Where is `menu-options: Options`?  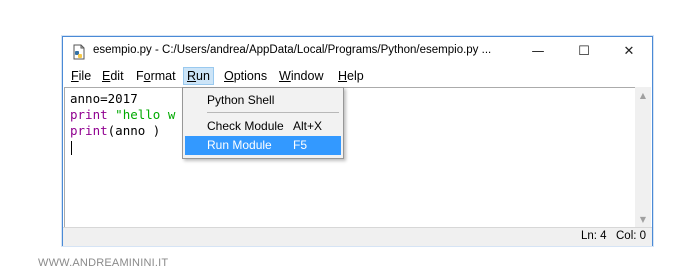 menu-options: Options is located at coordinates (245, 76).